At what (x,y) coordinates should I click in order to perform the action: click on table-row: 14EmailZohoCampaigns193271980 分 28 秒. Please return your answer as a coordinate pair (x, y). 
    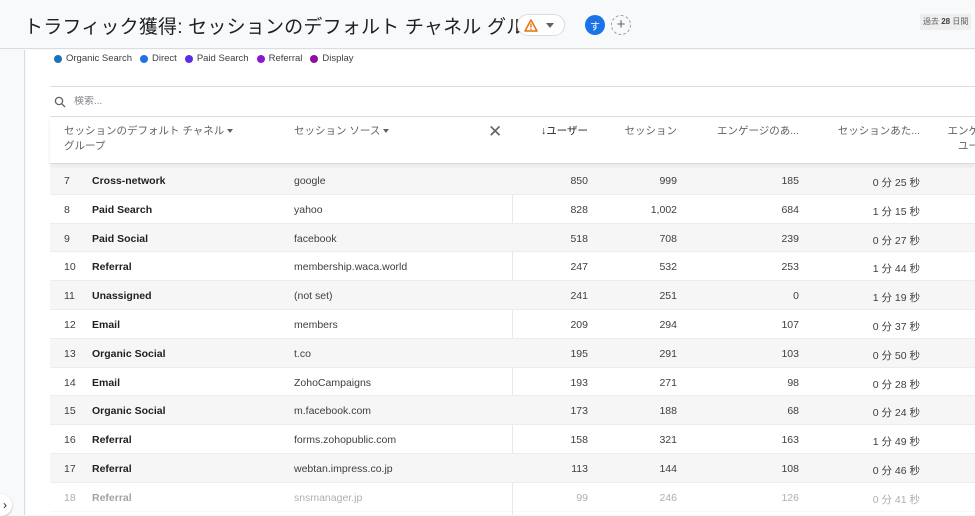
    Looking at the image, I should click on (512, 382).